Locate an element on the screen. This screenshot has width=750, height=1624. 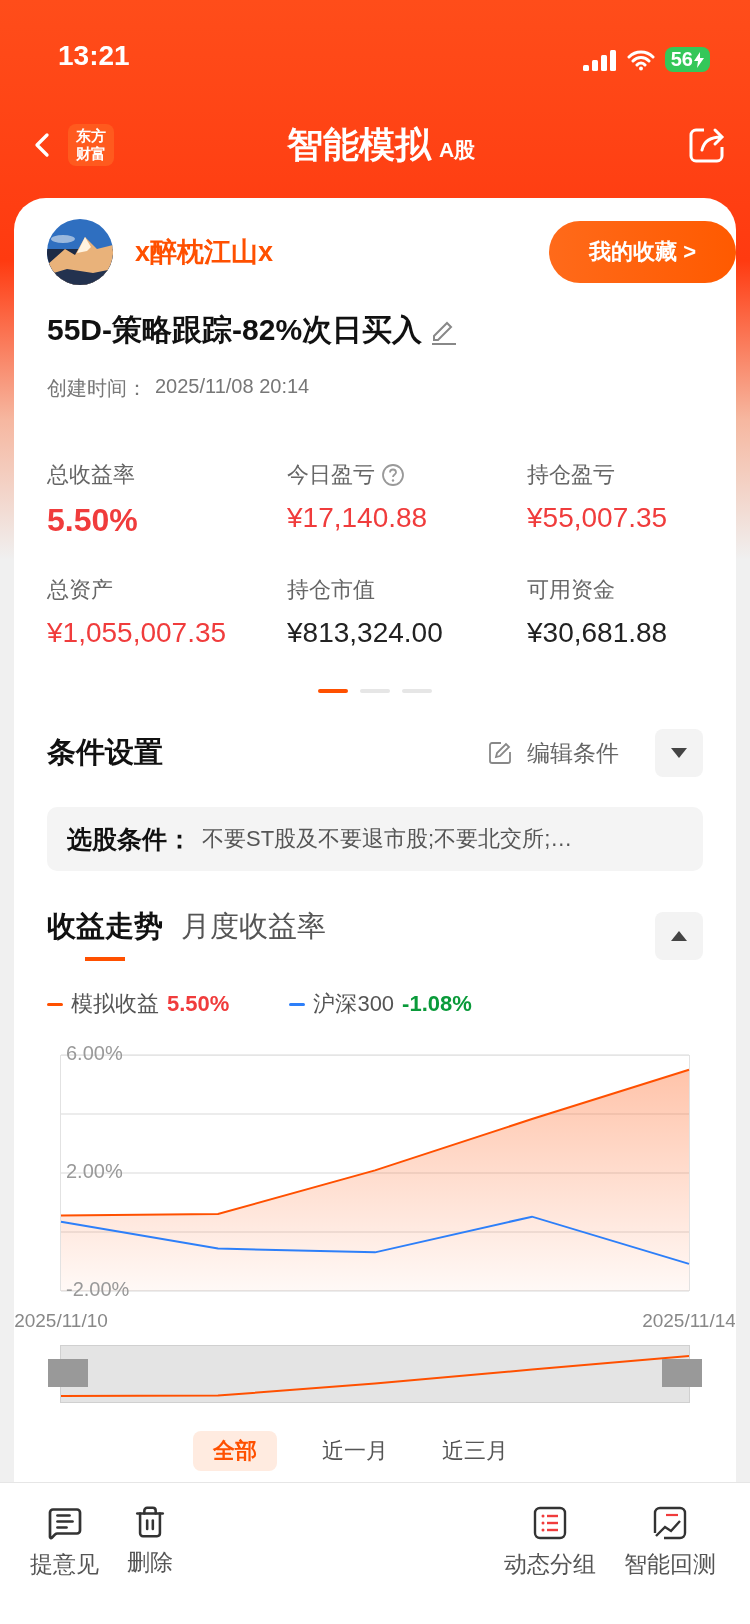
period-tab: 近一月 is located at coordinates (355, 1451).